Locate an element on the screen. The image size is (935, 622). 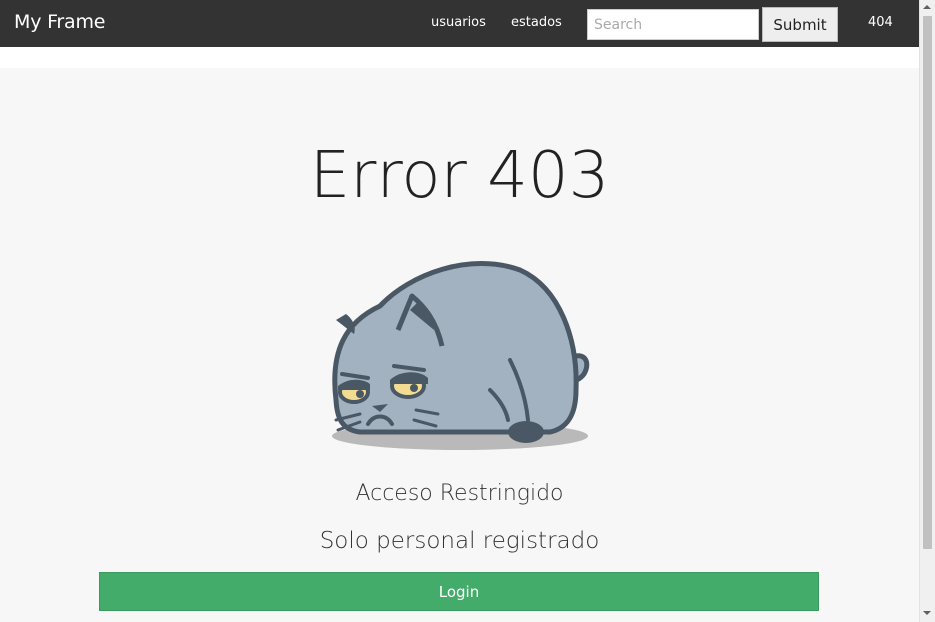
nav-link-404: 404 is located at coordinates (880, 22).